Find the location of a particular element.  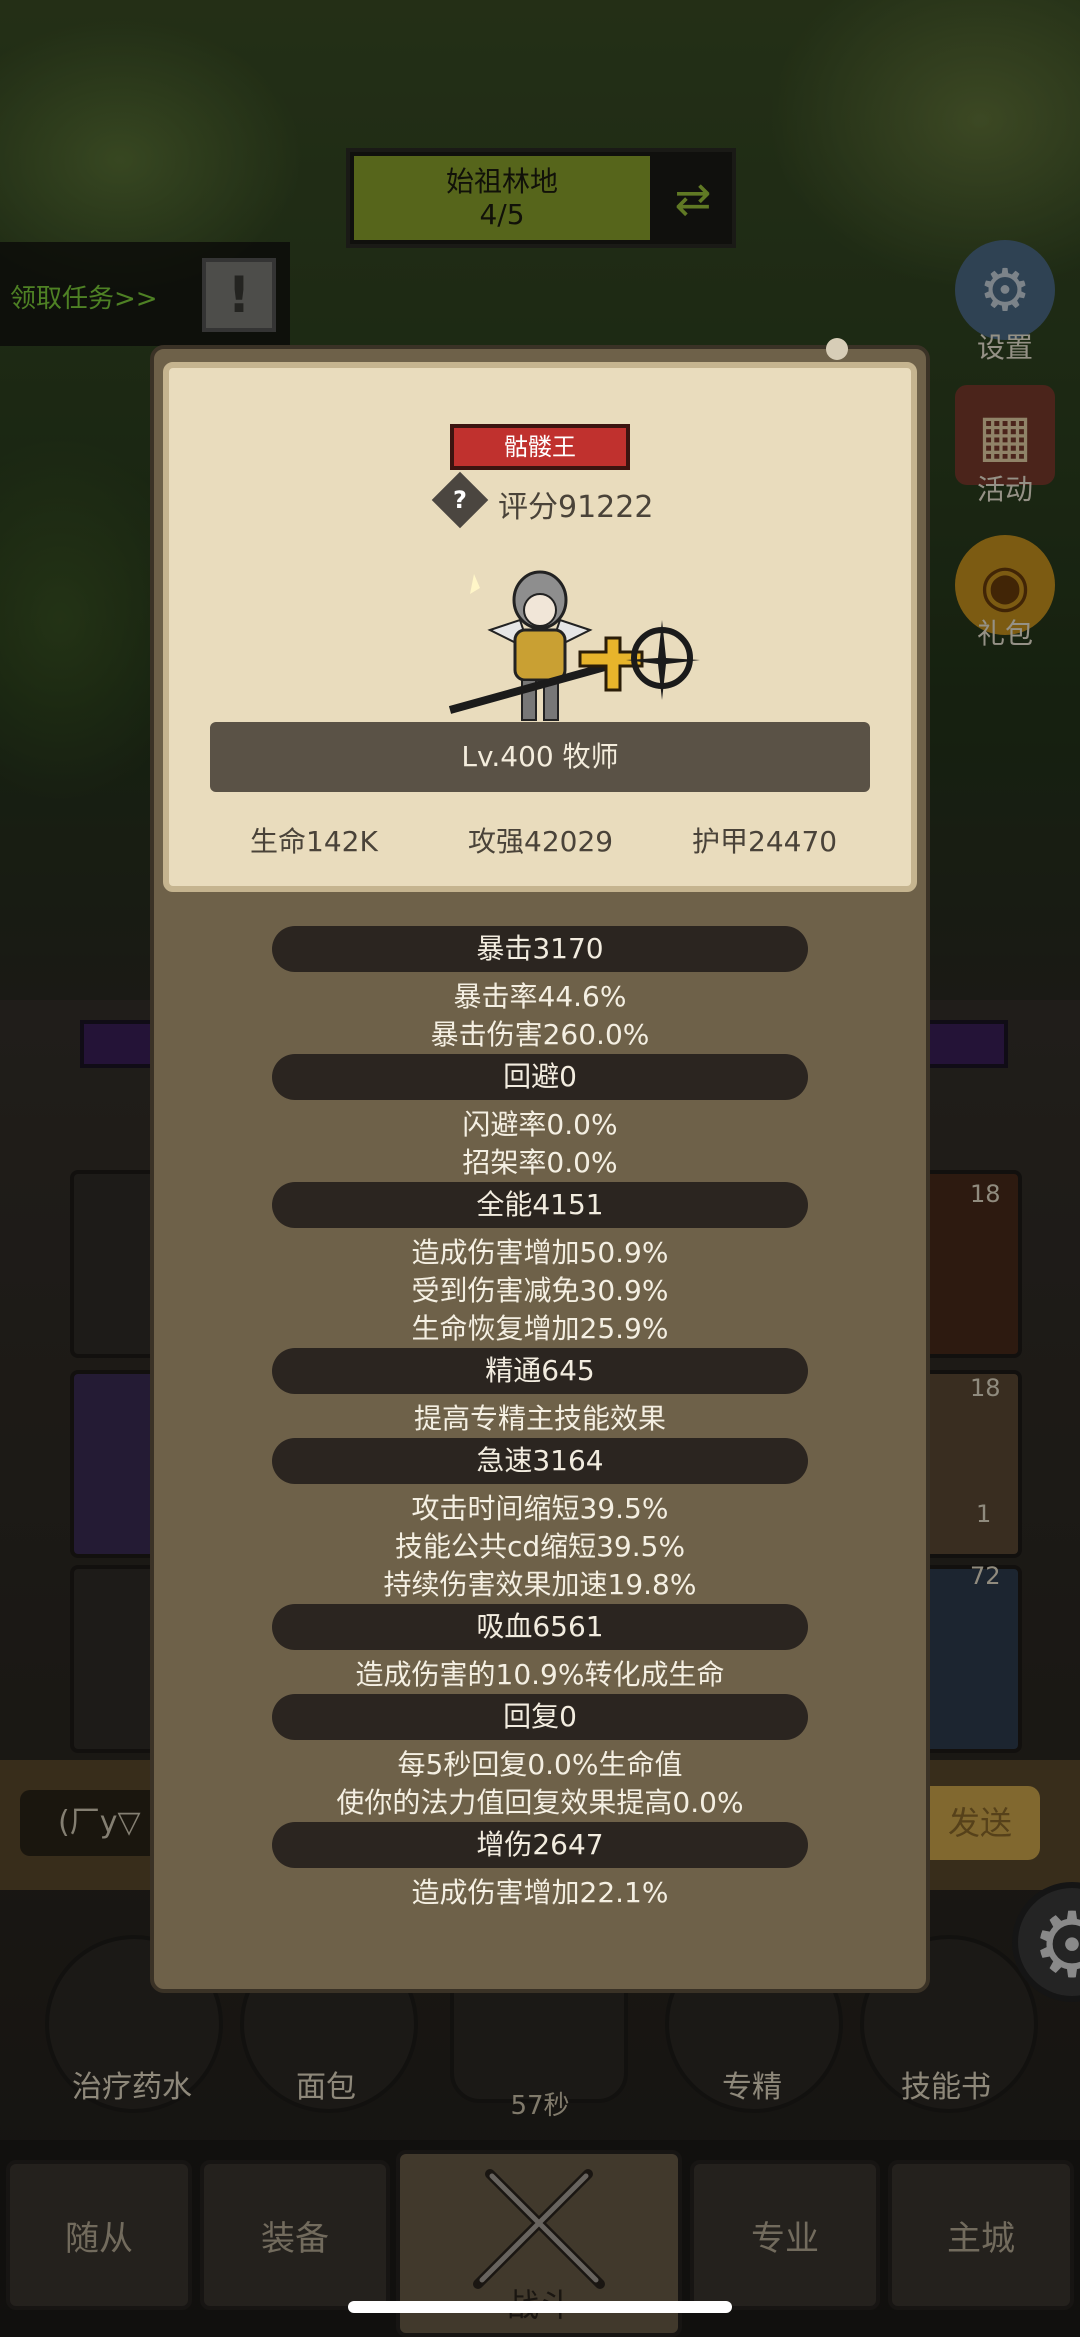

armor-stat: 护甲24470 is located at coordinates (765, 841).